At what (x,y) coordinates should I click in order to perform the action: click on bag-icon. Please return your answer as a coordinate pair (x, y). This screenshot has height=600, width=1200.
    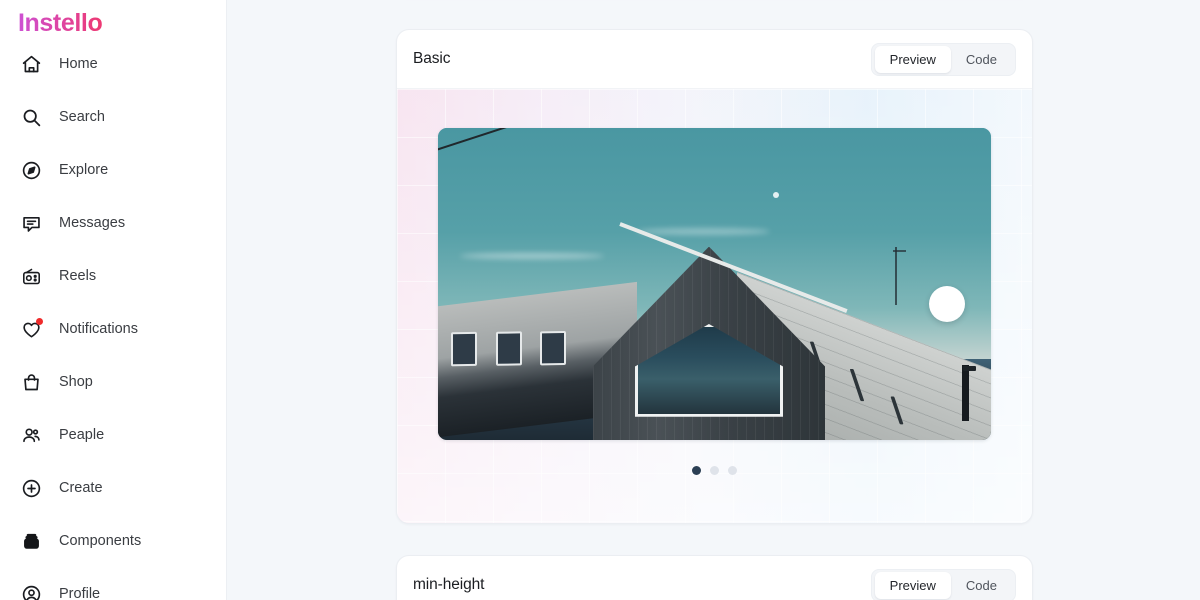
    Looking at the image, I should click on (31, 382).